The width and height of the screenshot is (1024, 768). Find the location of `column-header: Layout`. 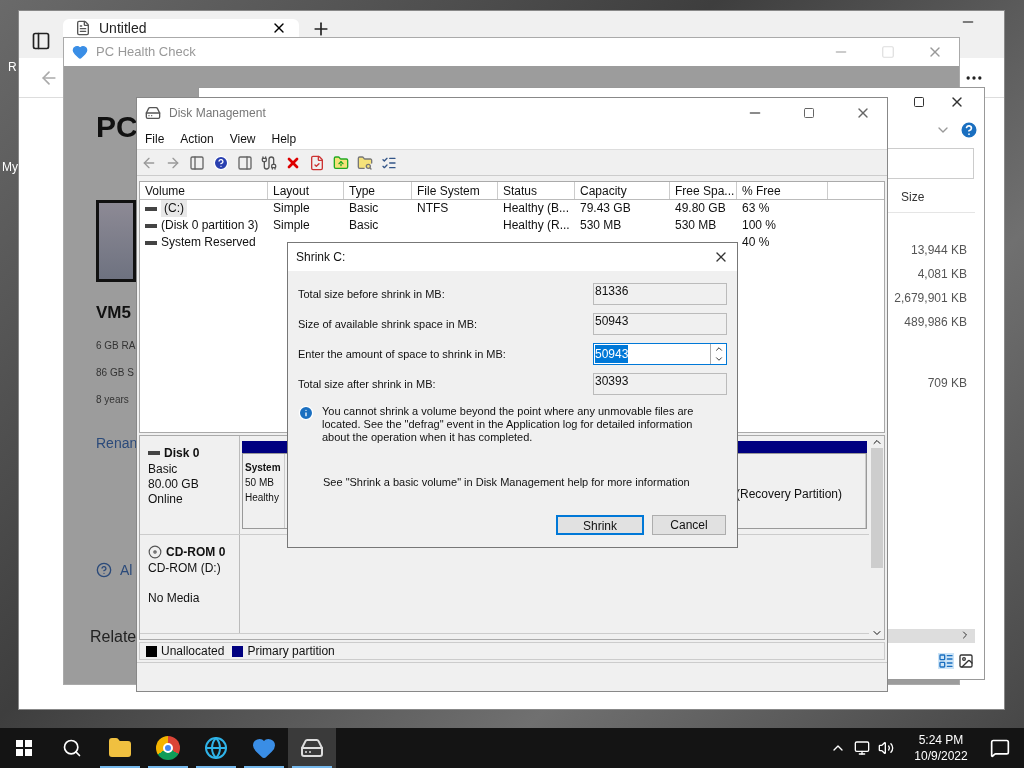

column-header: Layout is located at coordinates (306, 190).